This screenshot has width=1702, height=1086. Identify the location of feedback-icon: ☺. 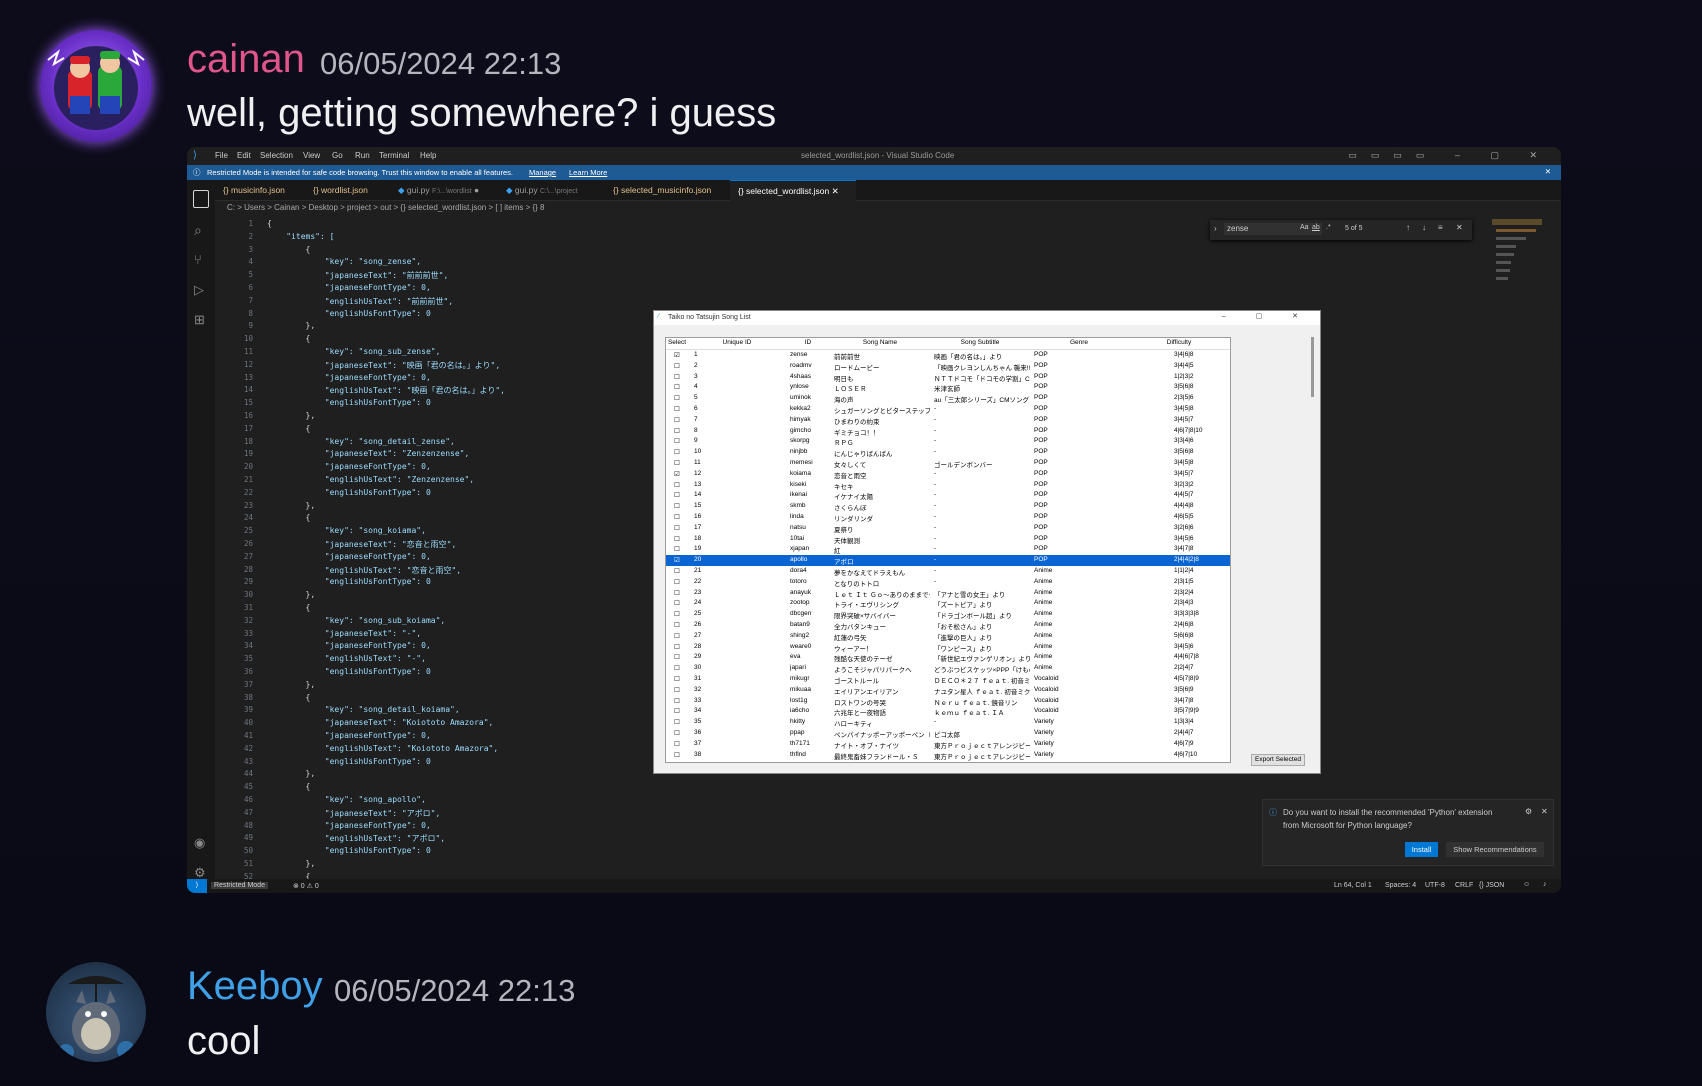
(1526, 884).